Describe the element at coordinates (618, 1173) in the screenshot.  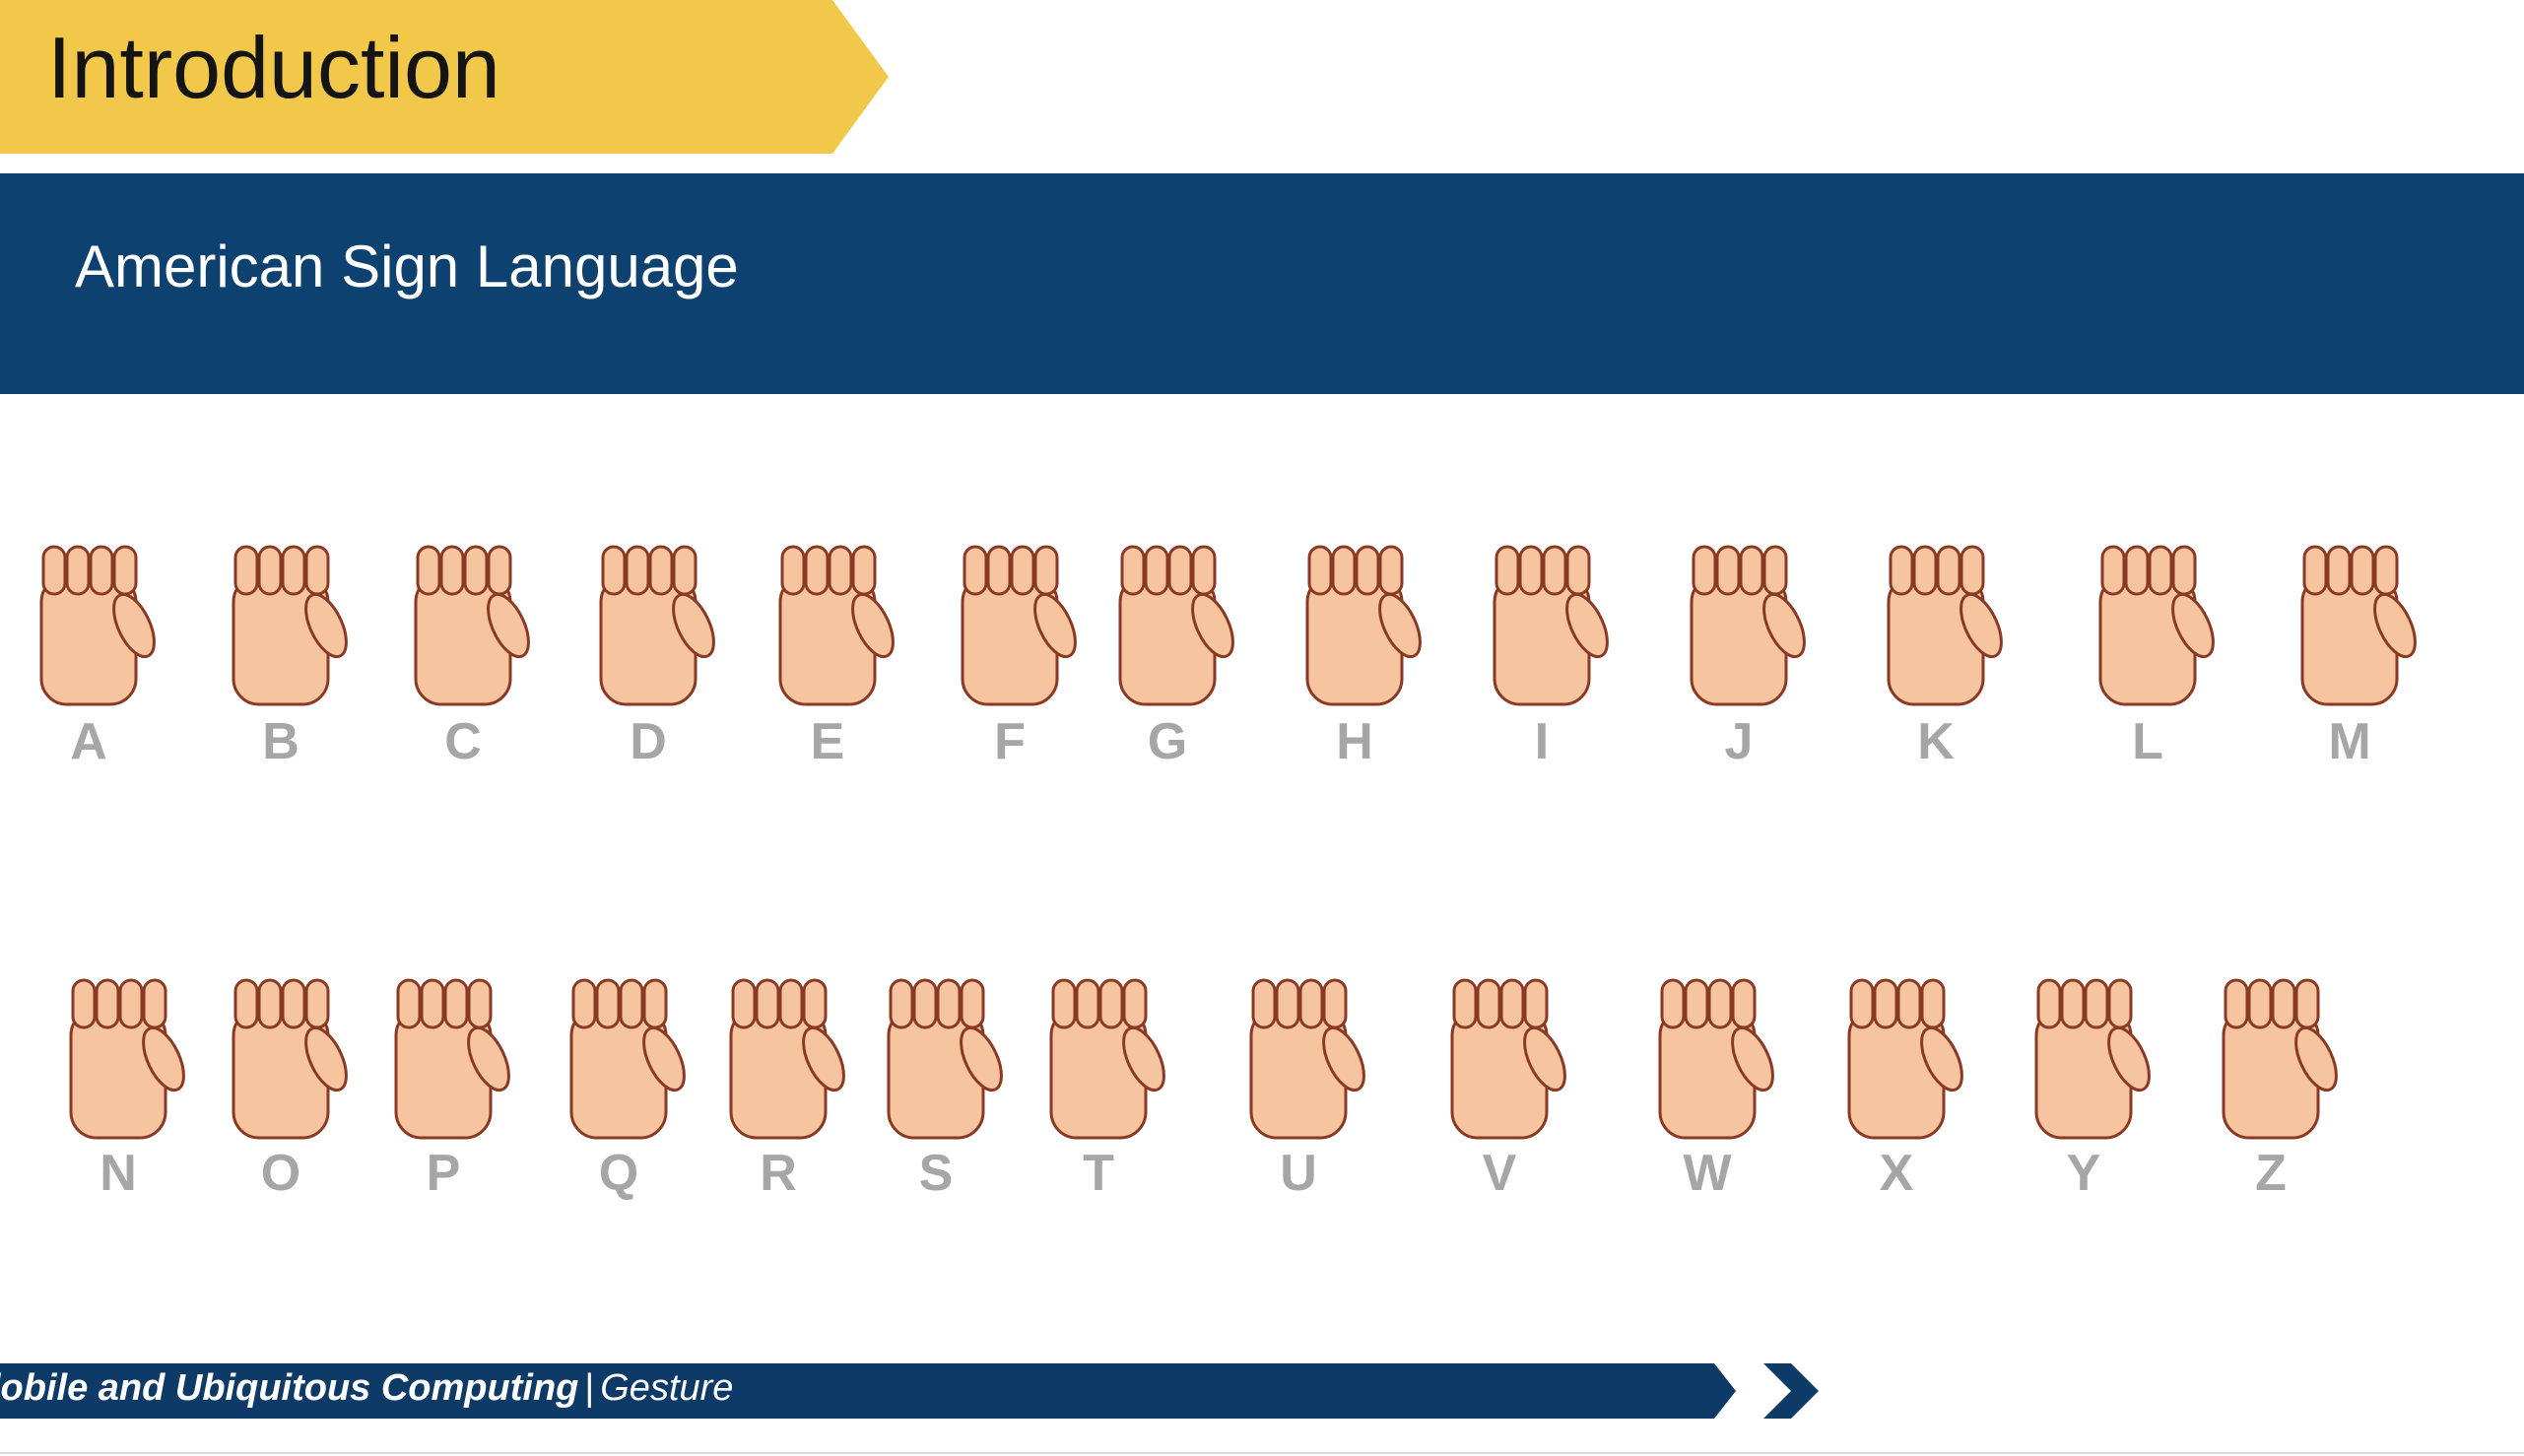
I see `letter-label-q: Q` at that location.